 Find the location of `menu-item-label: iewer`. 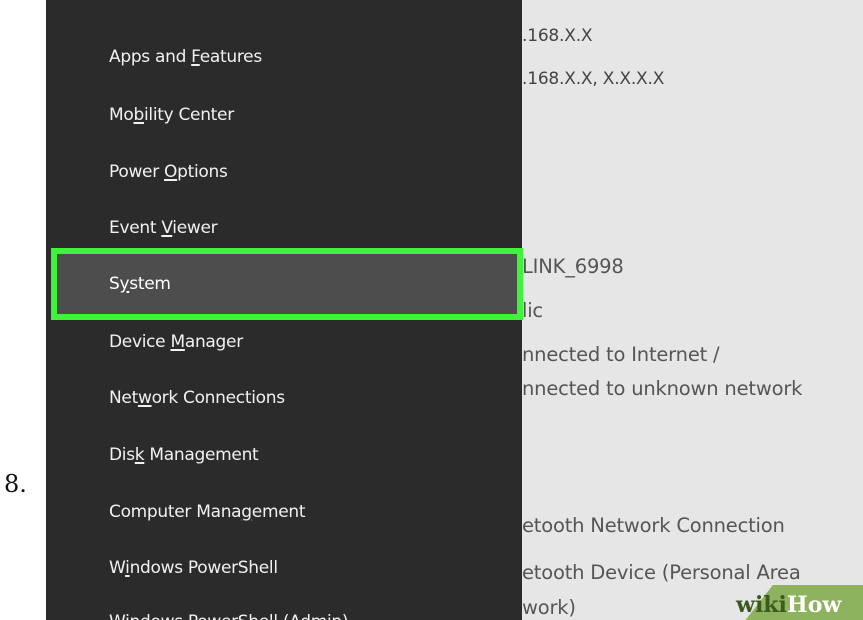

menu-item-label: iewer is located at coordinates (195, 228).